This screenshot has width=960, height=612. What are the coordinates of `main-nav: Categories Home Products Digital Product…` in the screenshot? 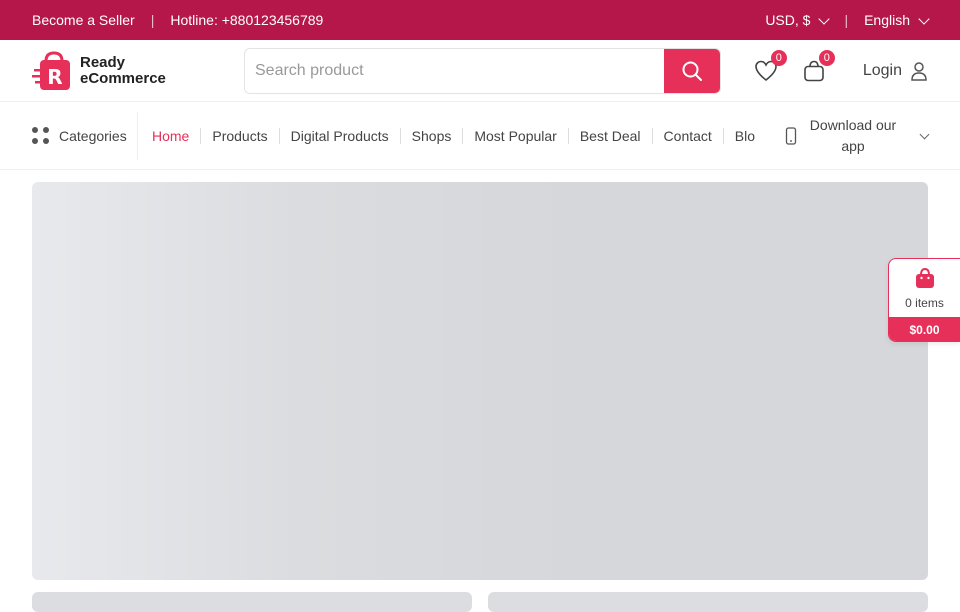 It's located at (480, 136).